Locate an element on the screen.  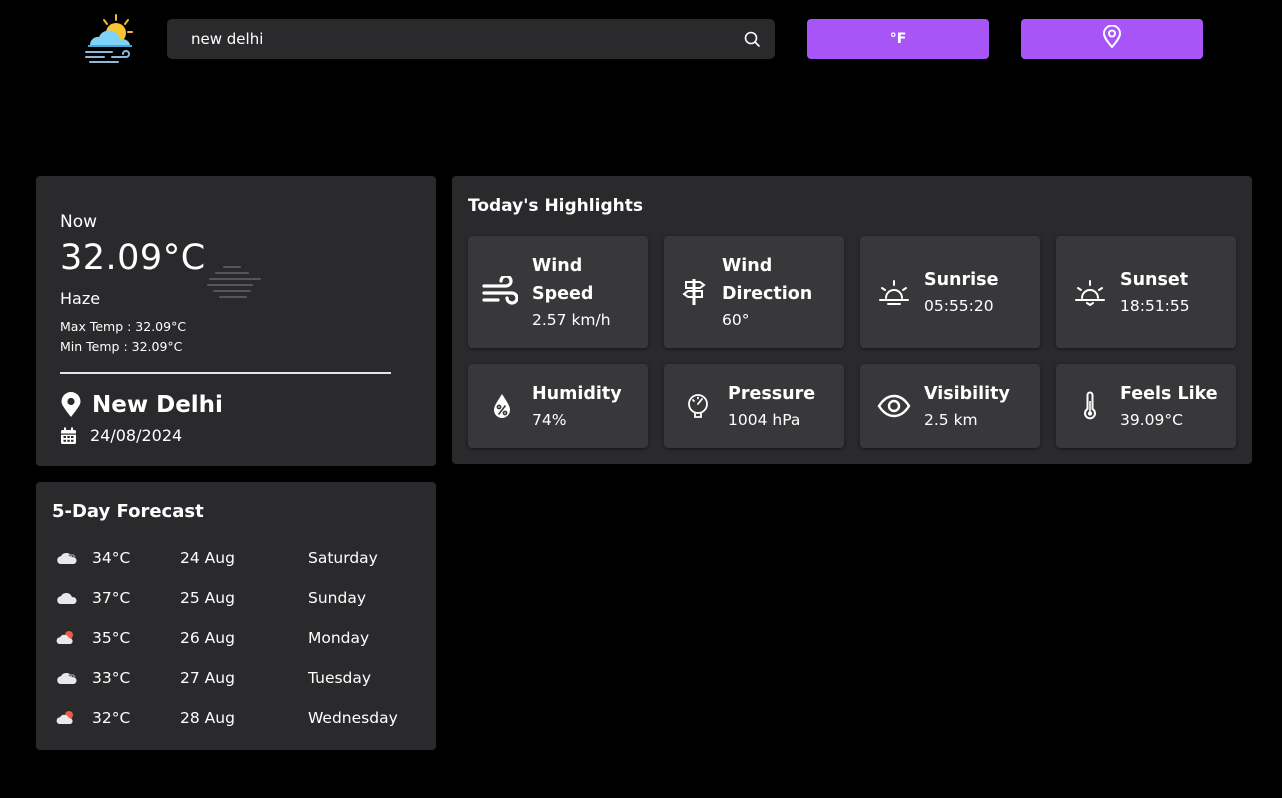
highlight-value: 2.57 km/h is located at coordinates (571, 320).